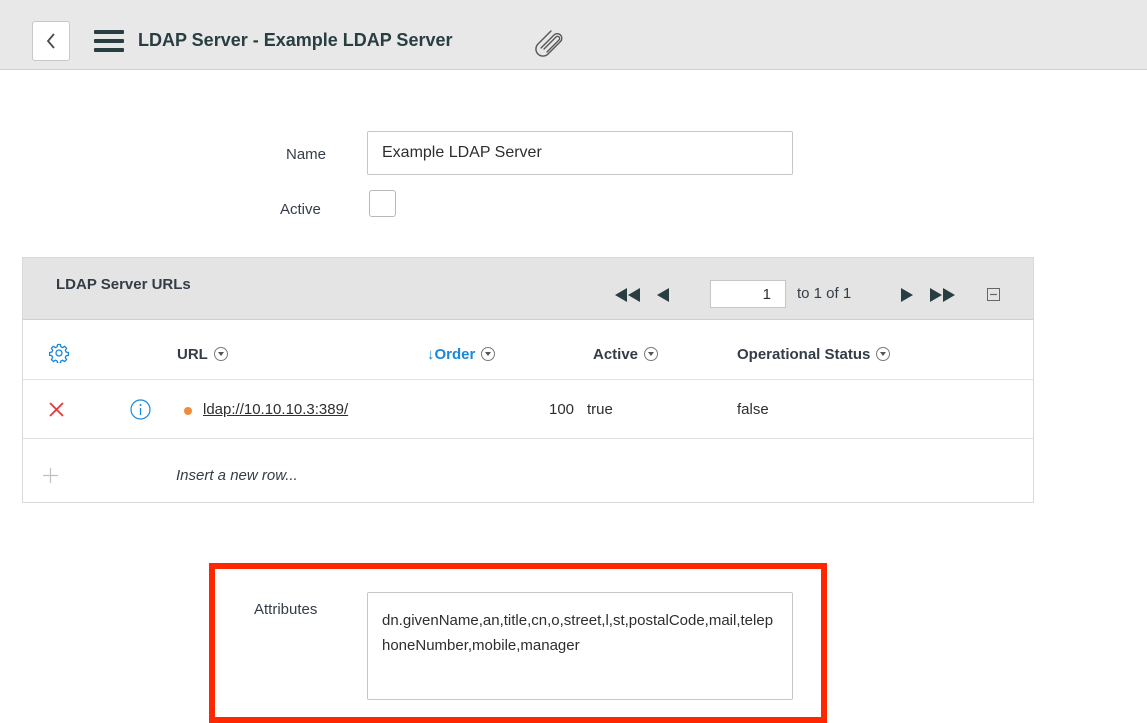 This screenshot has width=1147, height=723. I want to click on column-header-active: Active, so click(626, 354).